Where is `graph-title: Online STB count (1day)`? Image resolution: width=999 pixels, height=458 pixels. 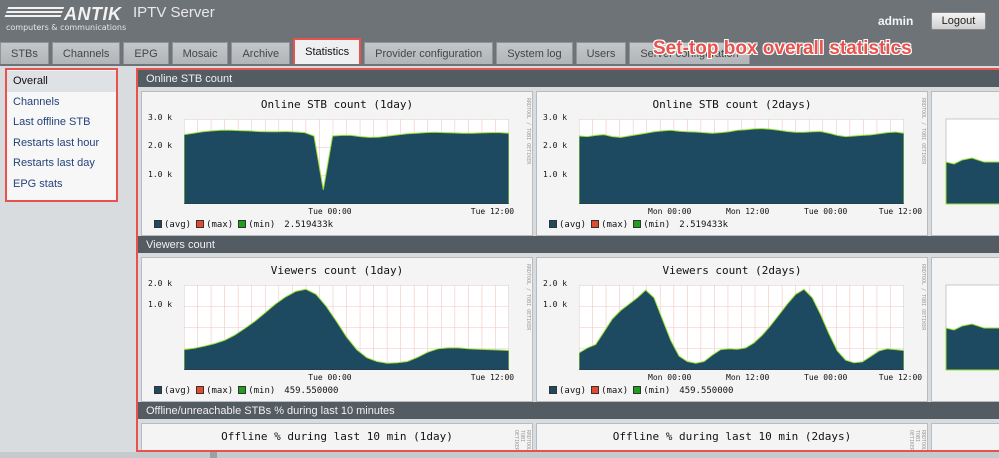
graph-title: Online STB count (1day) is located at coordinates (337, 104).